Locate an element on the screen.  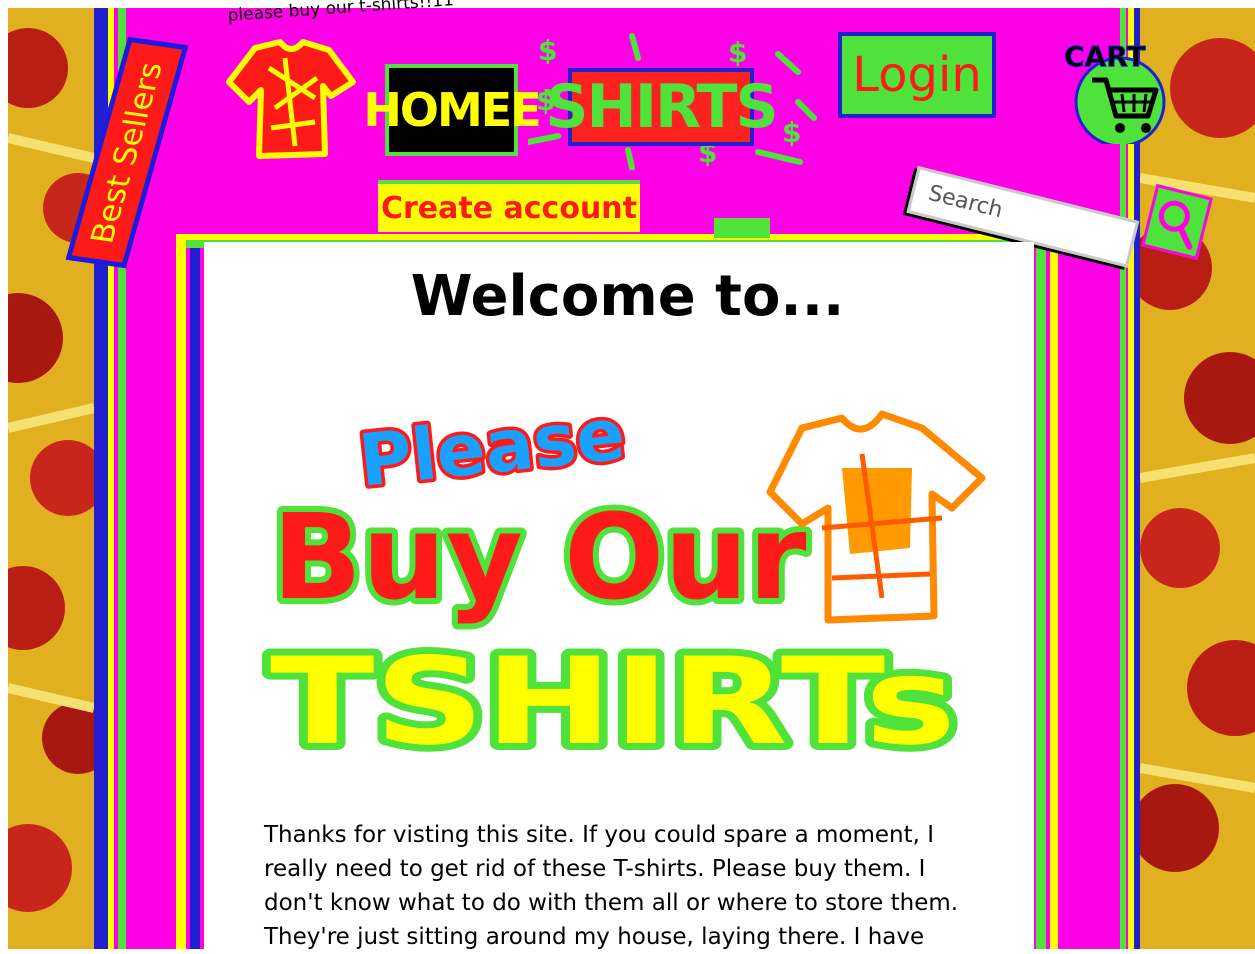
cart-label: CART is located at coordinates (1105, 56).